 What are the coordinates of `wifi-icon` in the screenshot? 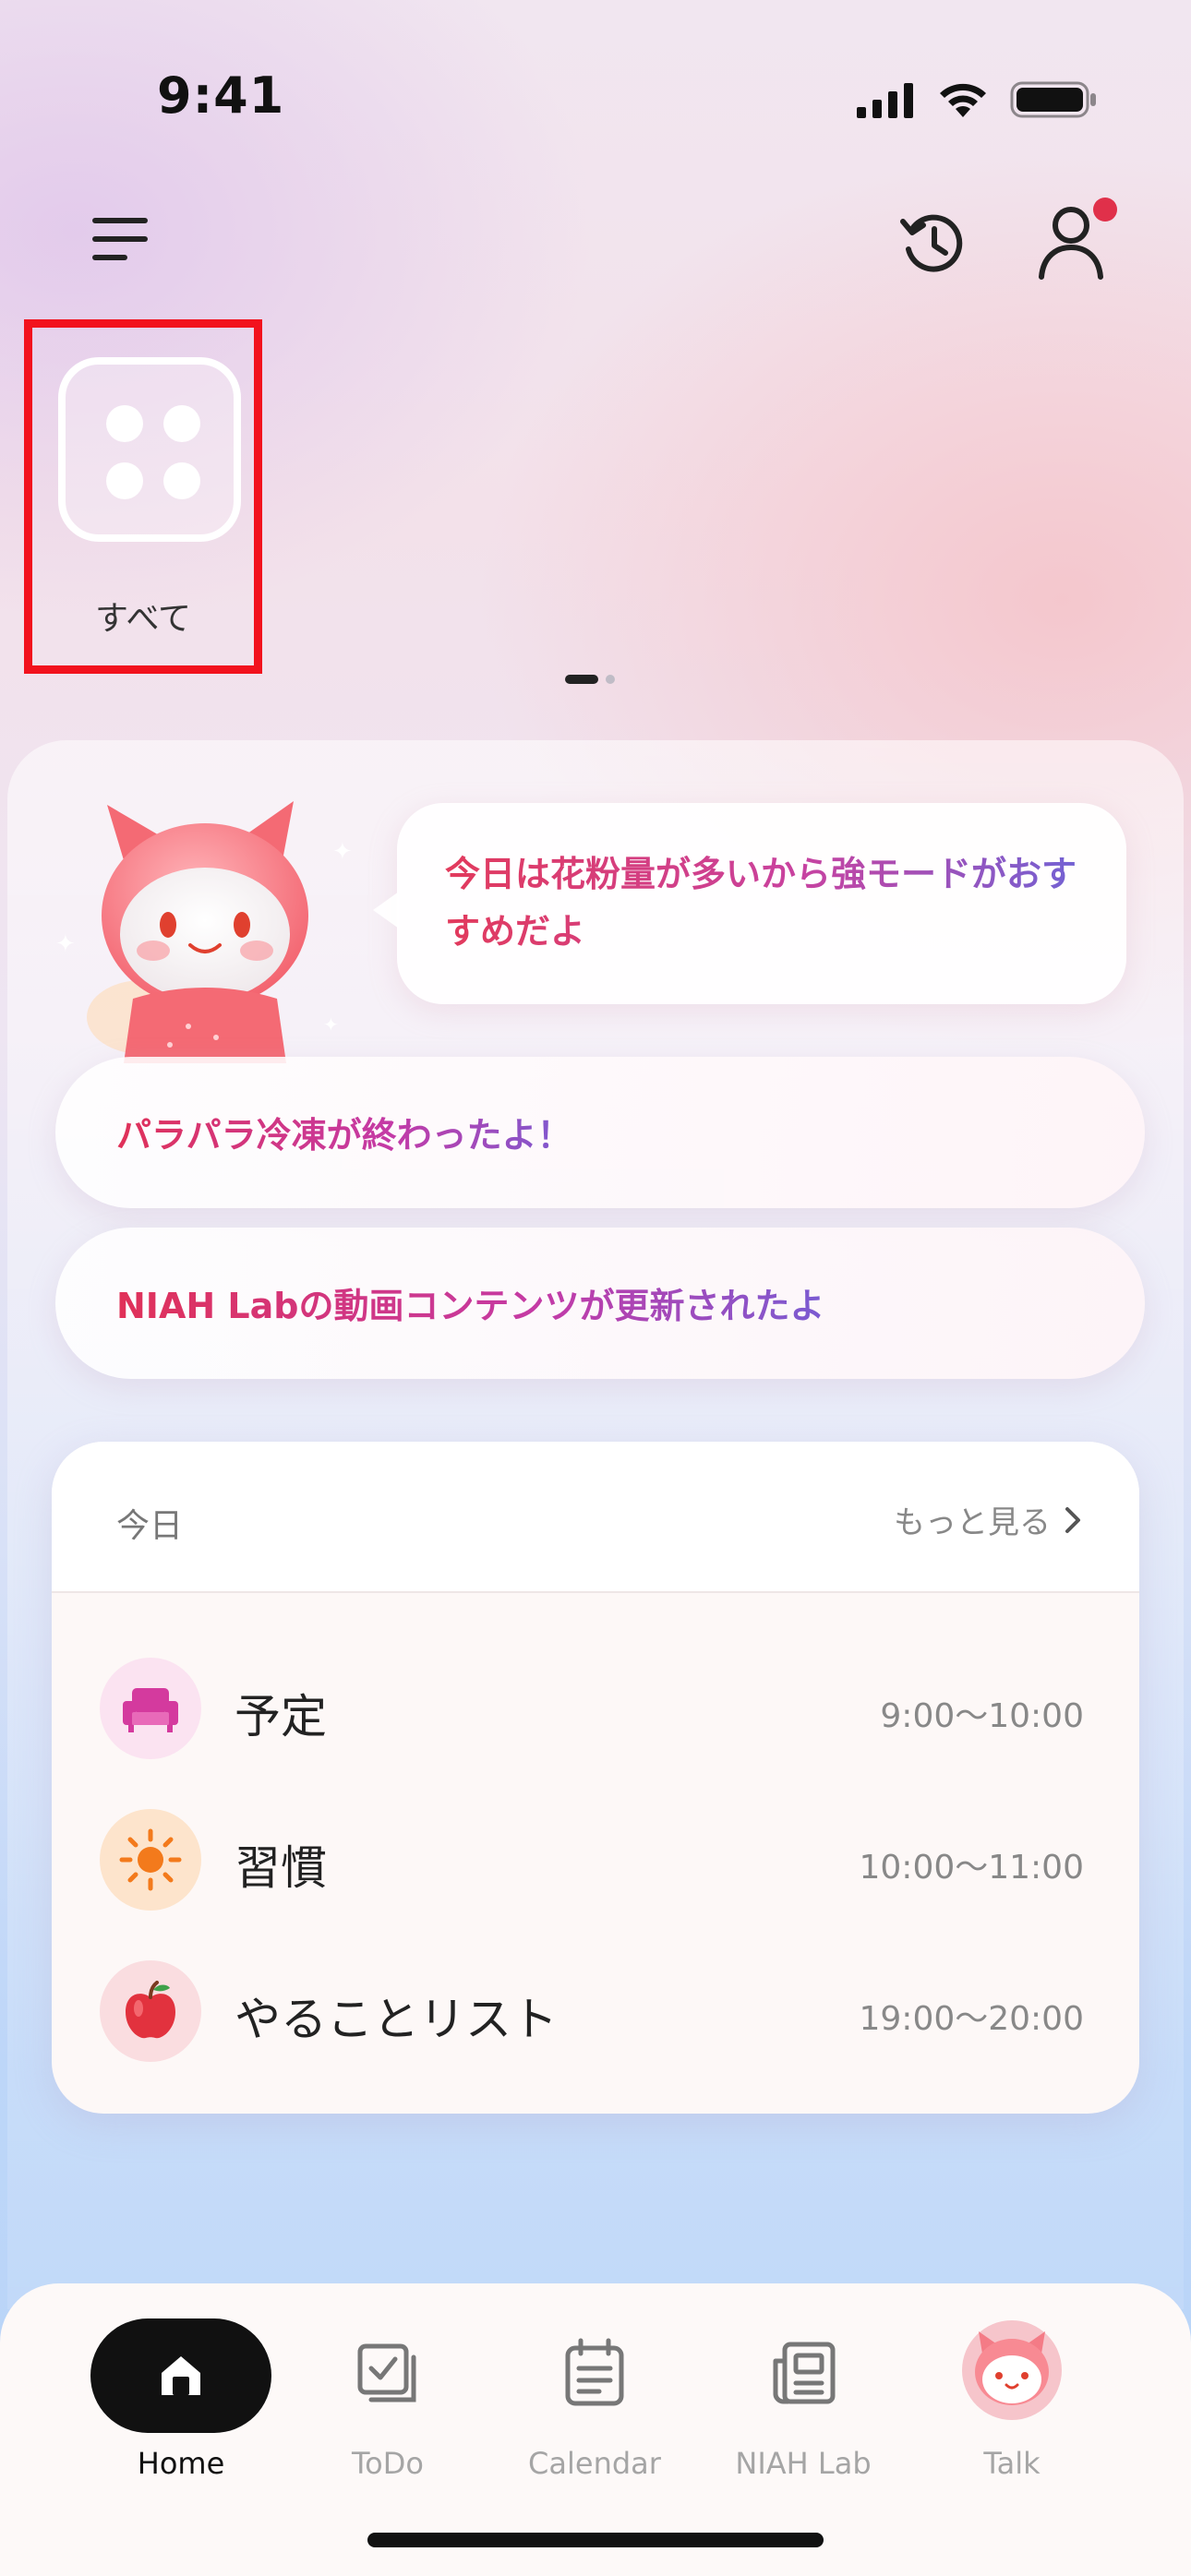 It's located at (963, 100).